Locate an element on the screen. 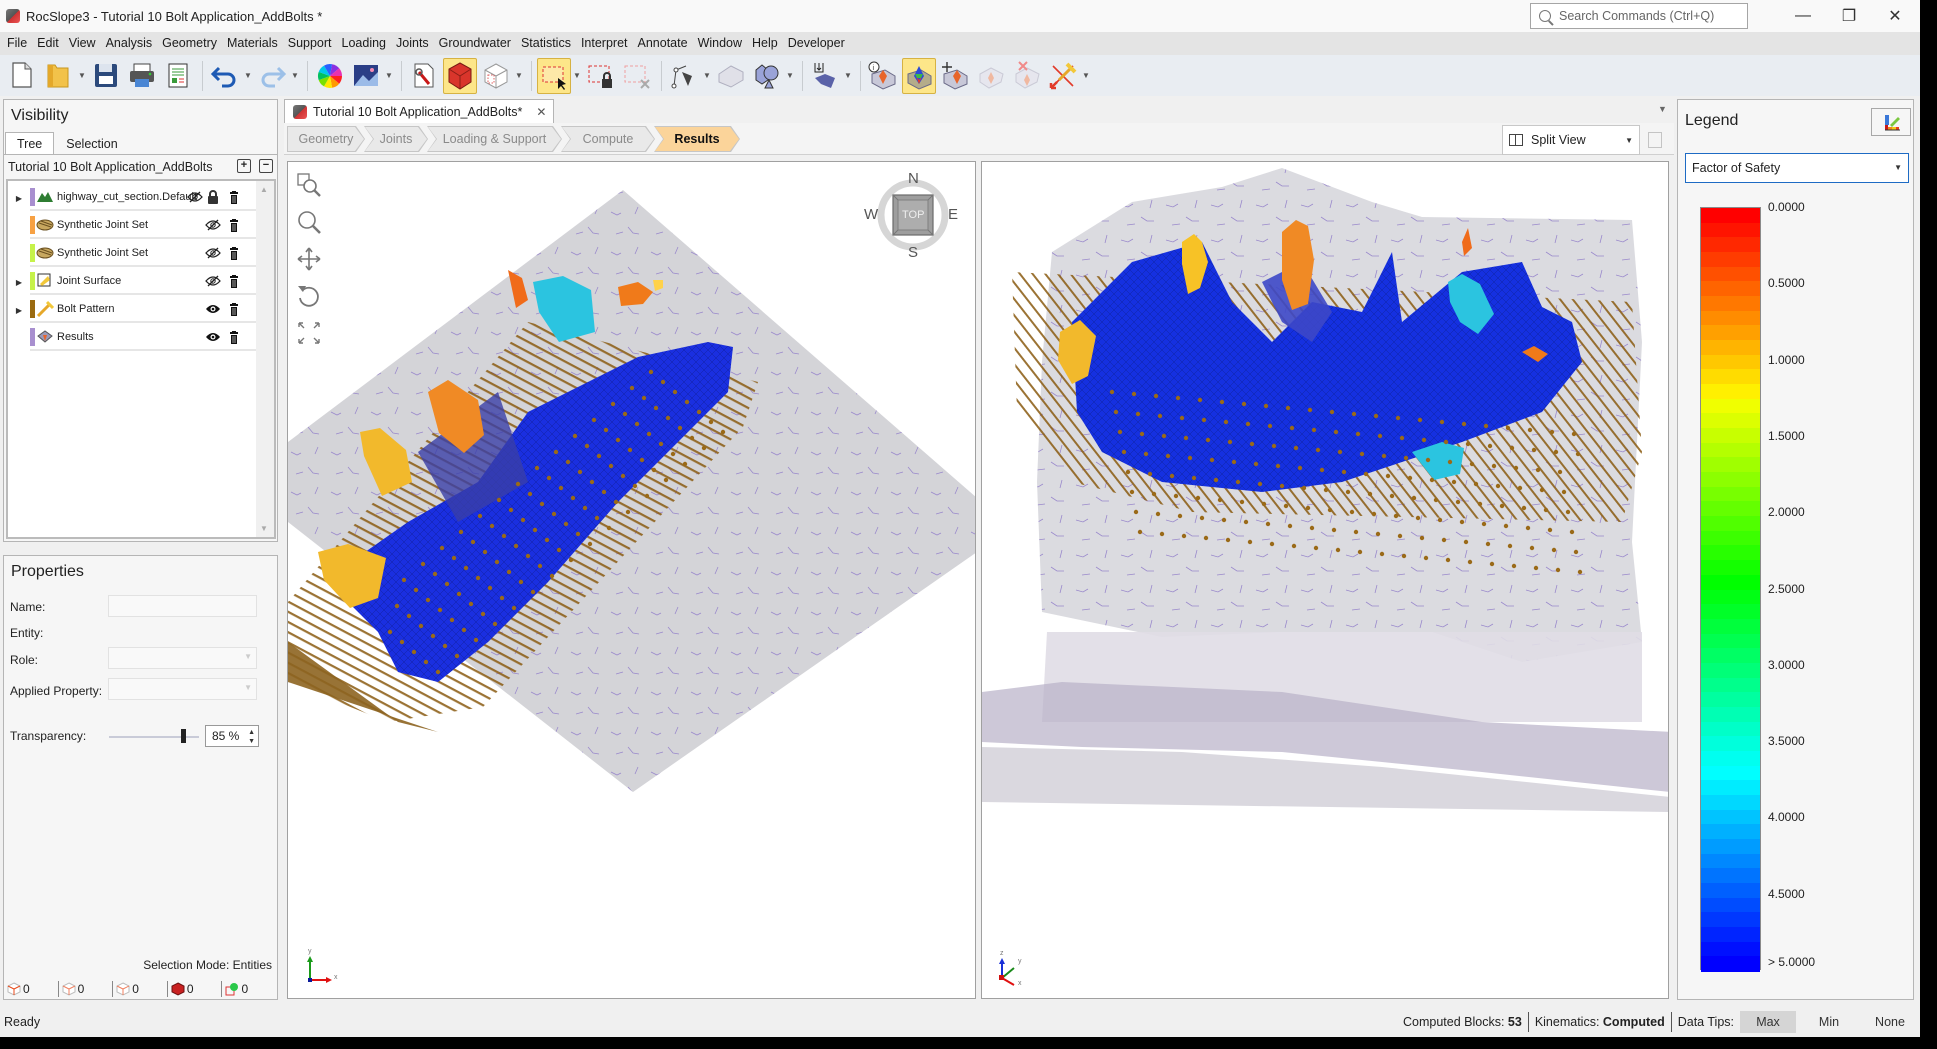 This screenshot has height=1049, width=1937. expand-all-icon: + is located at coordinates (244, 166).